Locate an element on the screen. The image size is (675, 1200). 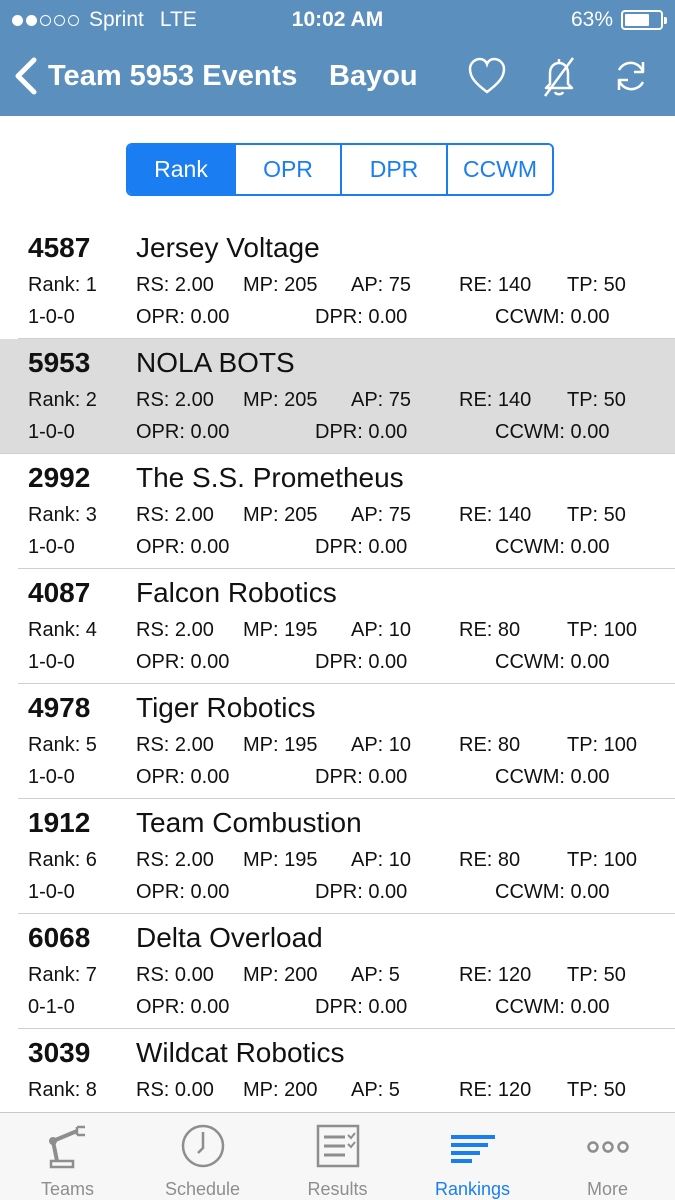
heart-icon is located at coordinates (487, 76).